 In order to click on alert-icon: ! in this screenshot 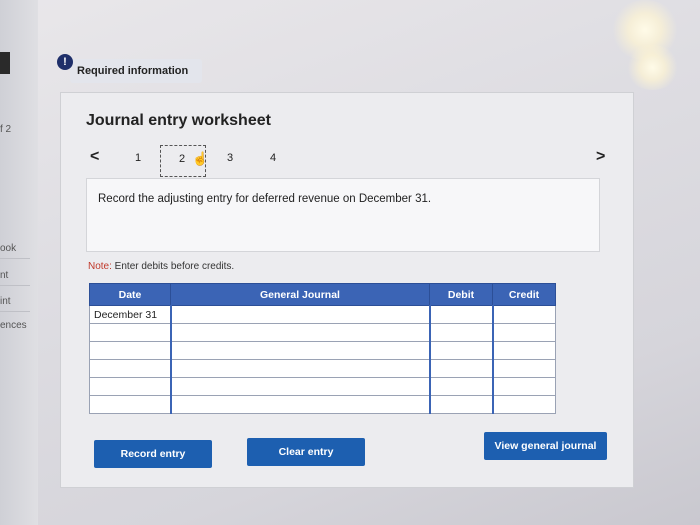, I will do `click(65, 62)`.